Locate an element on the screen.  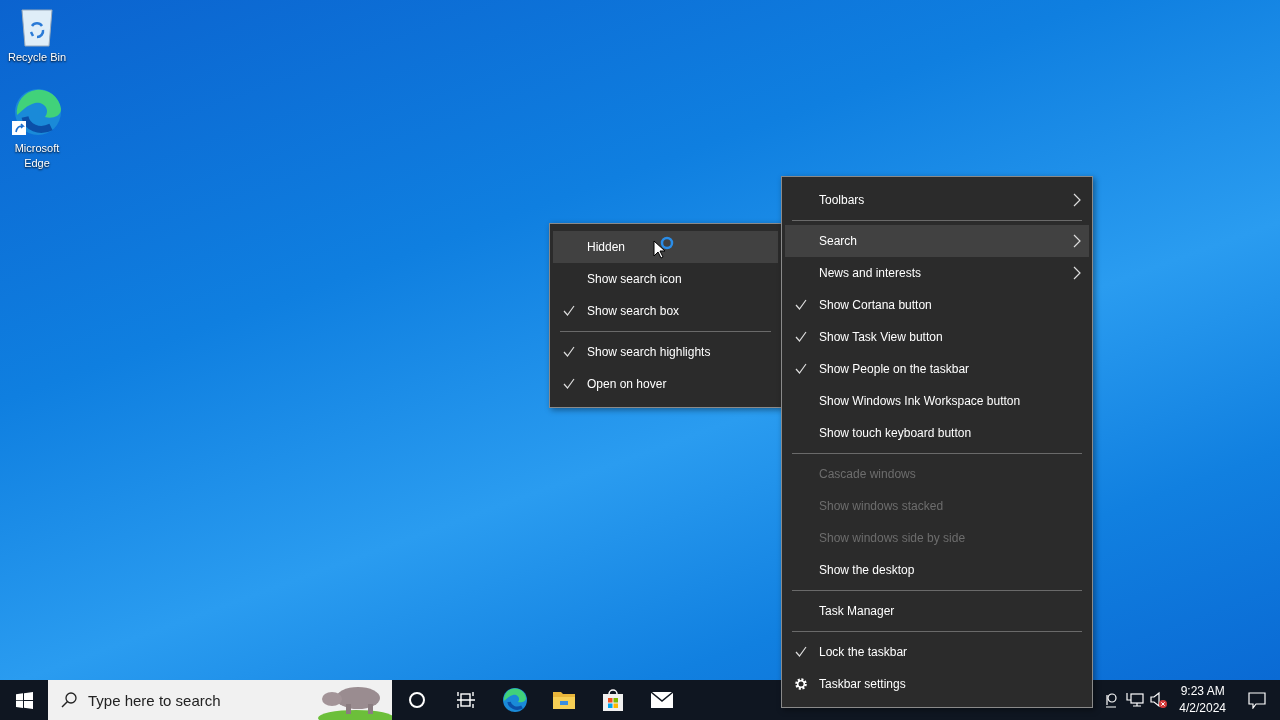
mail-icon is located at coordinates (661, 700).